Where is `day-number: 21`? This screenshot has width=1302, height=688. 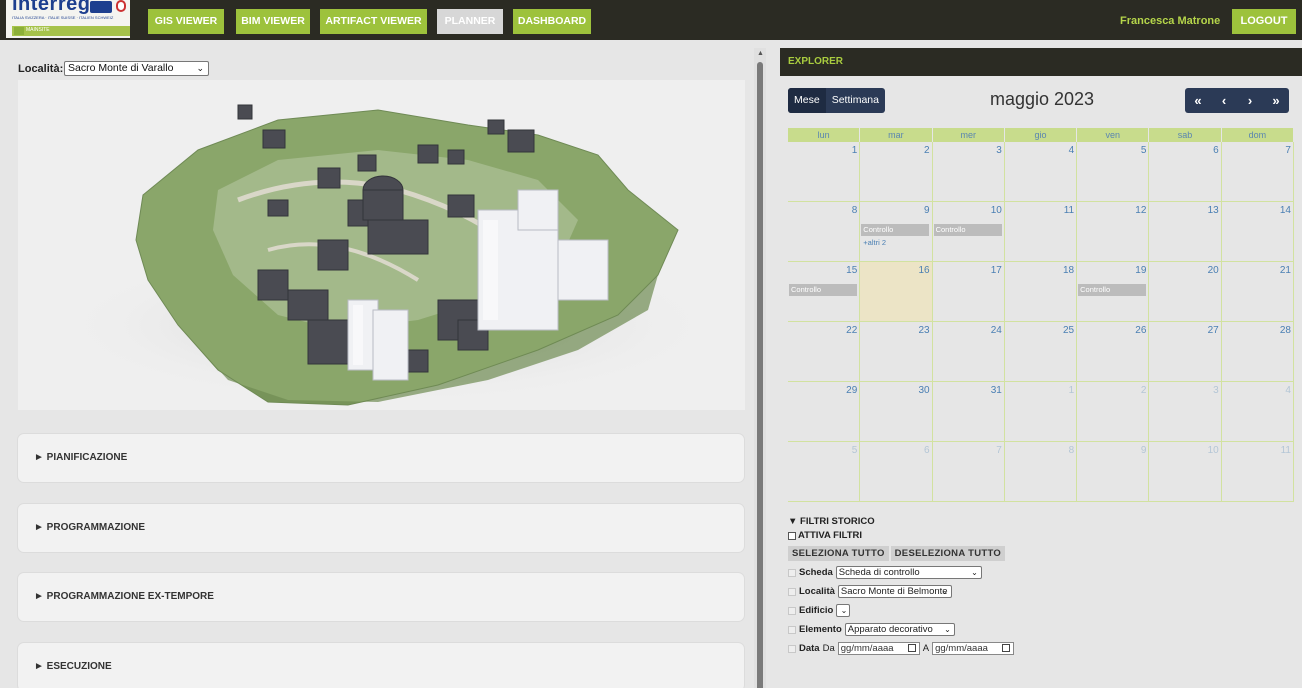 day-number: 21 is located at coordinates (1285, 270).